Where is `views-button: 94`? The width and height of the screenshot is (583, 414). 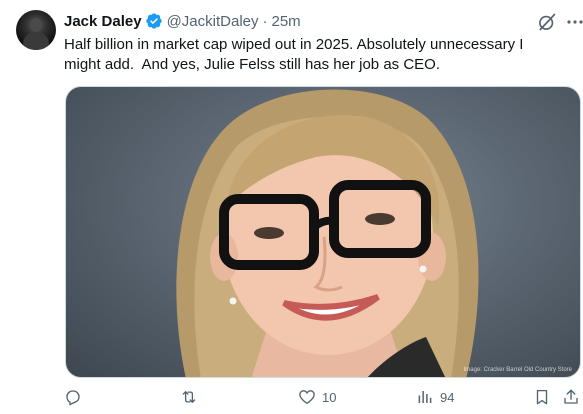
views-button: 94 is located at coordinates (435, 397).